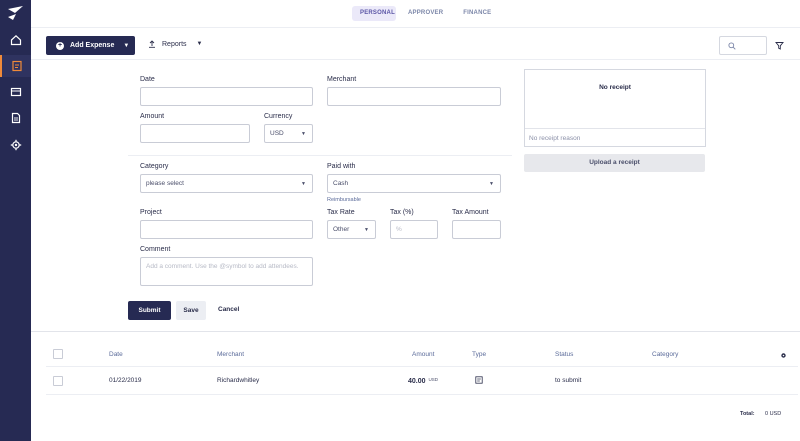 Image resolution: width=800 pixels, height=441 pixels. What do you see at coordinates (422, 366) in the screenshot?
I see `table-header-divider` at bounding box center [422, 366].